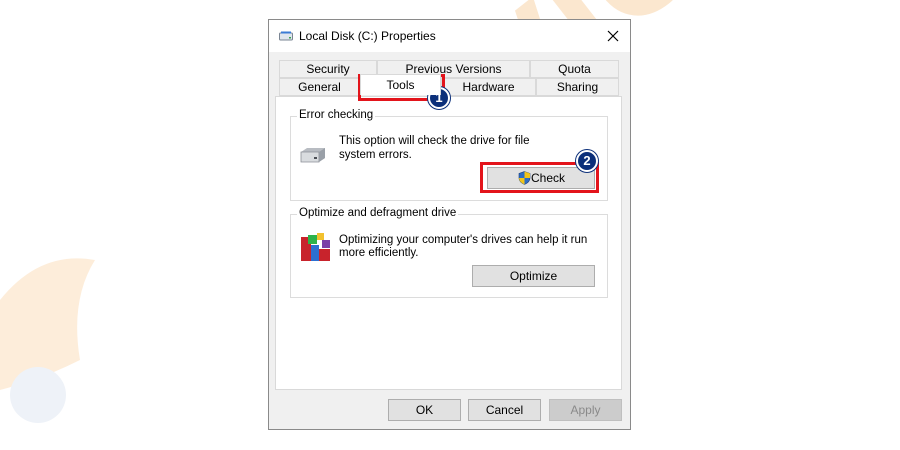 This screenshot has width=900, height=450. Describe the element at coordinates (577, 87) in the screenshot. I see `tab-sharing: Sharing` at that location.